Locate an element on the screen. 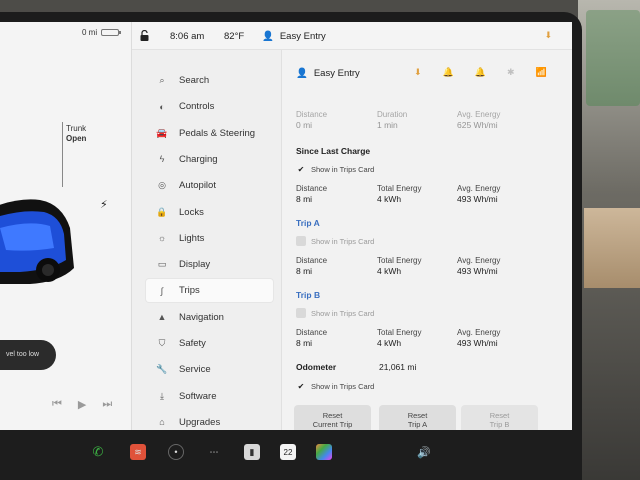 Image resolution: width=640 pixels, height=480 pixels. range-text: 0 mi is located at coordinates (90, 32).